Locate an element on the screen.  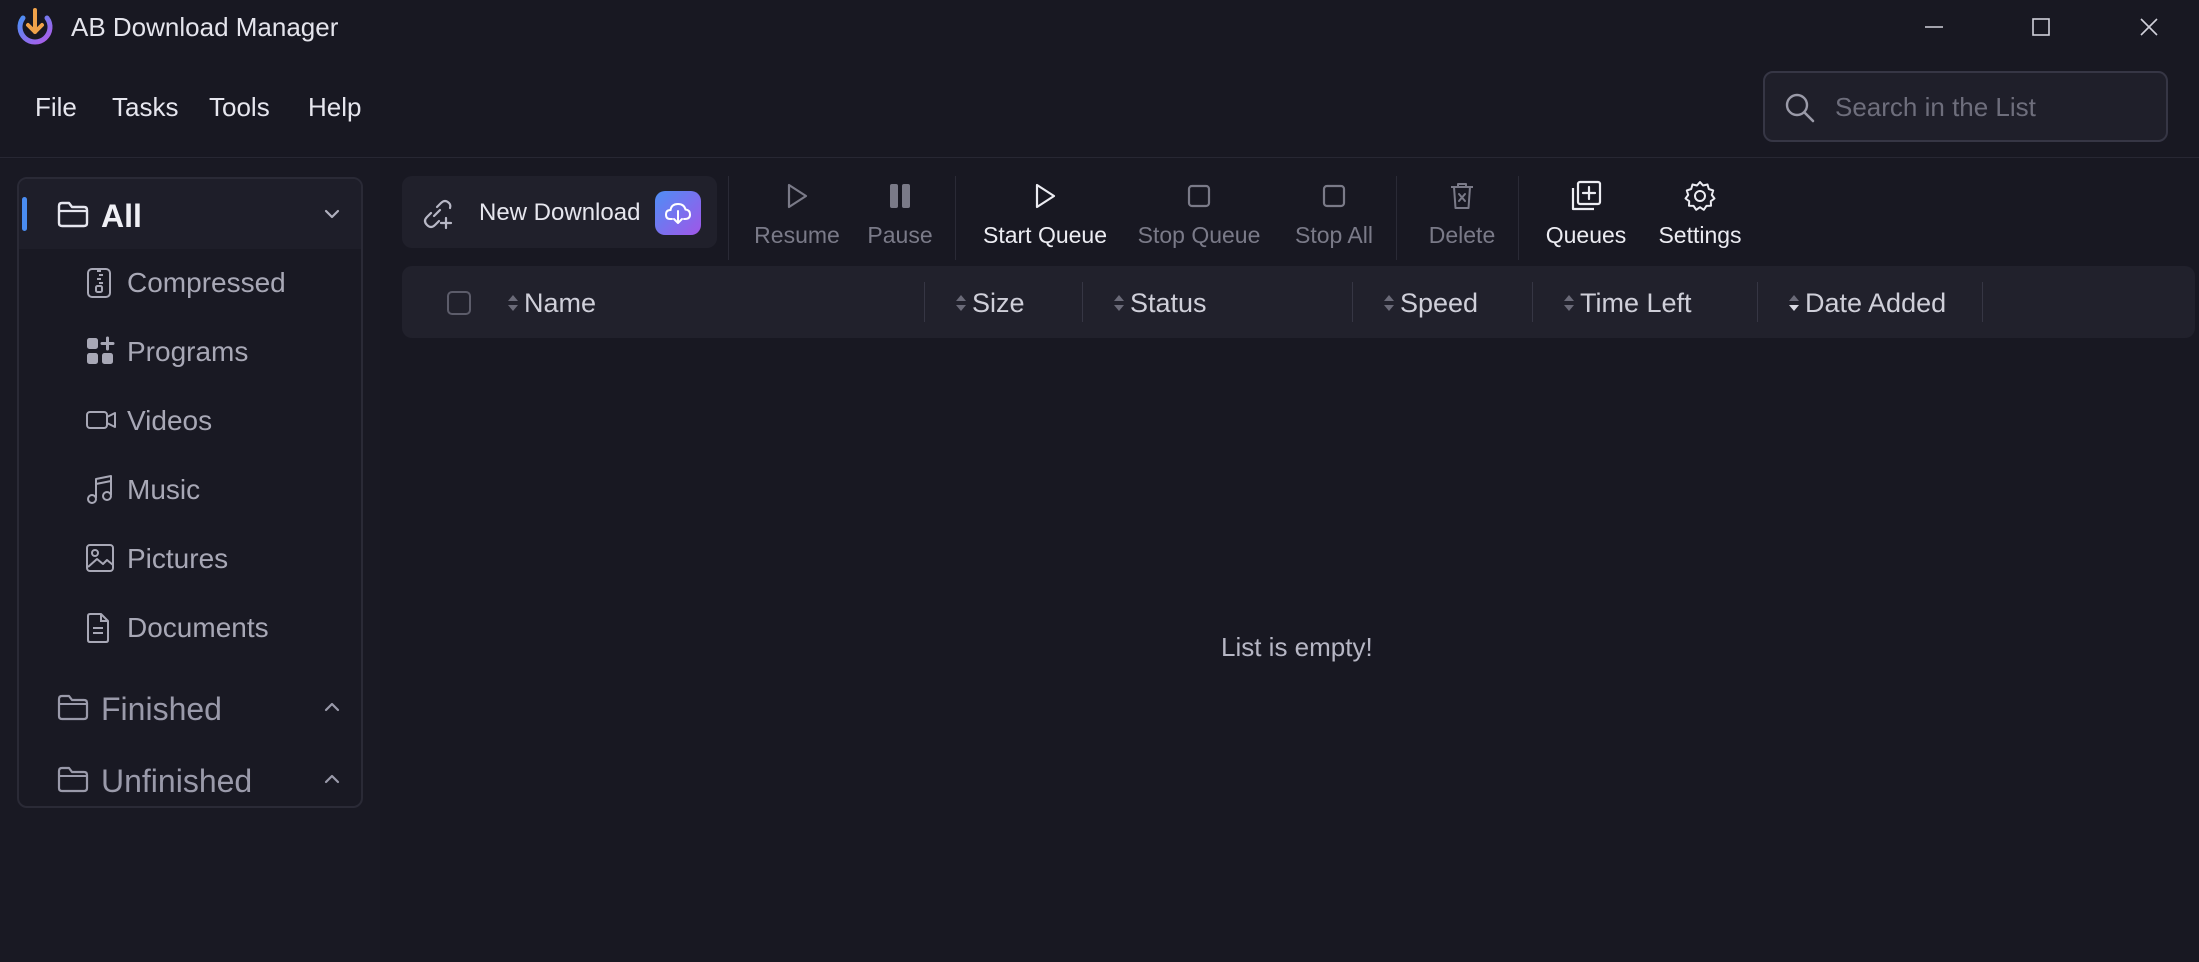
category-unfinished-label: Unfinished is located at coordinates (177, 781).